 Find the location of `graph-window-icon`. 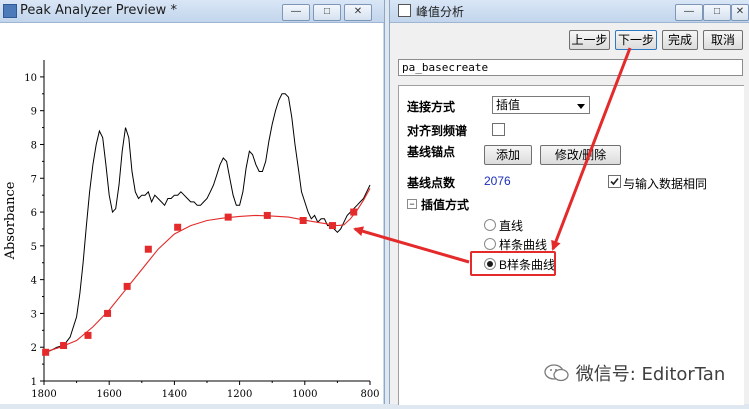

graph-window-icon is located at coordinates (10, 11).